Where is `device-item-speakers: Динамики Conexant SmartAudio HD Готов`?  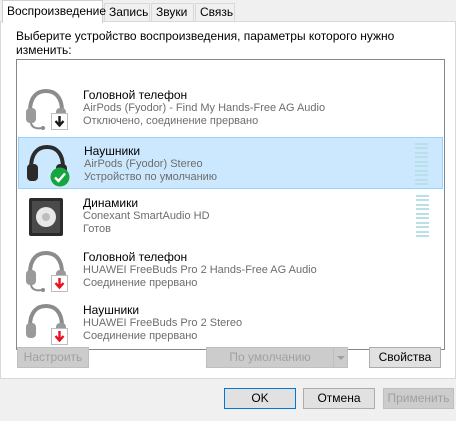 device-item-speakers: Динамики Conexant SmartAudio HD Готов is located at coordinates (230, 216).